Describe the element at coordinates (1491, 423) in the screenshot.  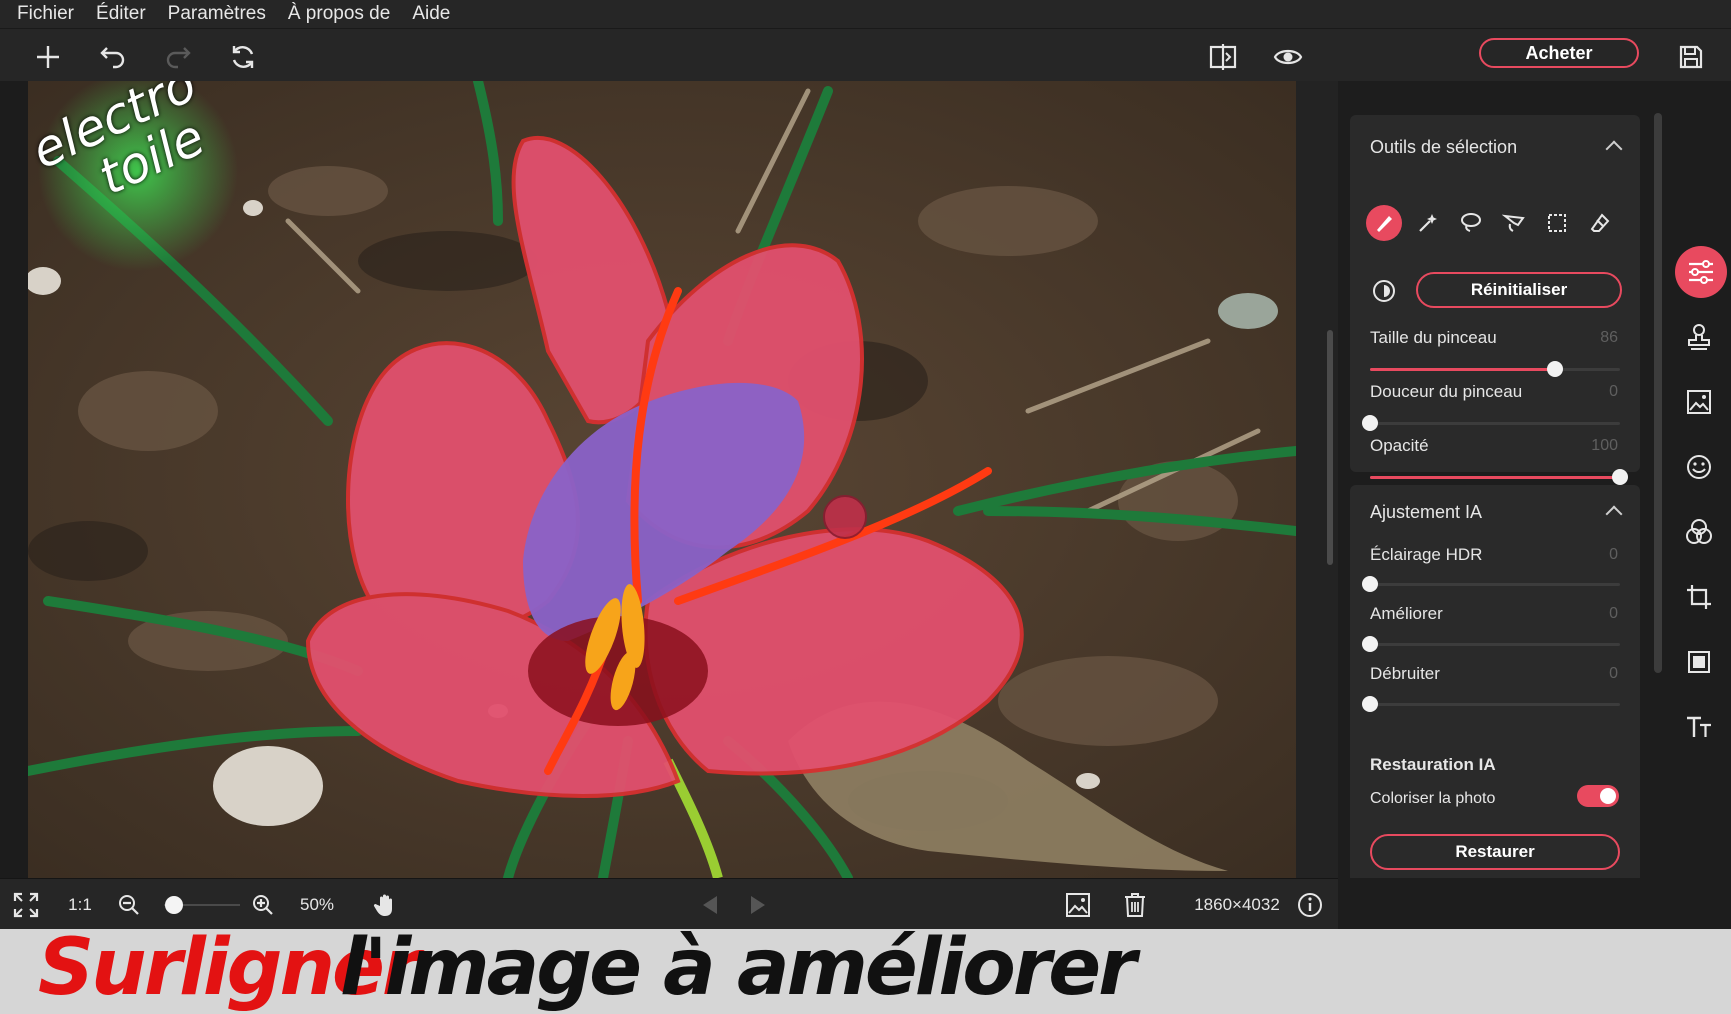
I see `brush-softness-slider` at that location.